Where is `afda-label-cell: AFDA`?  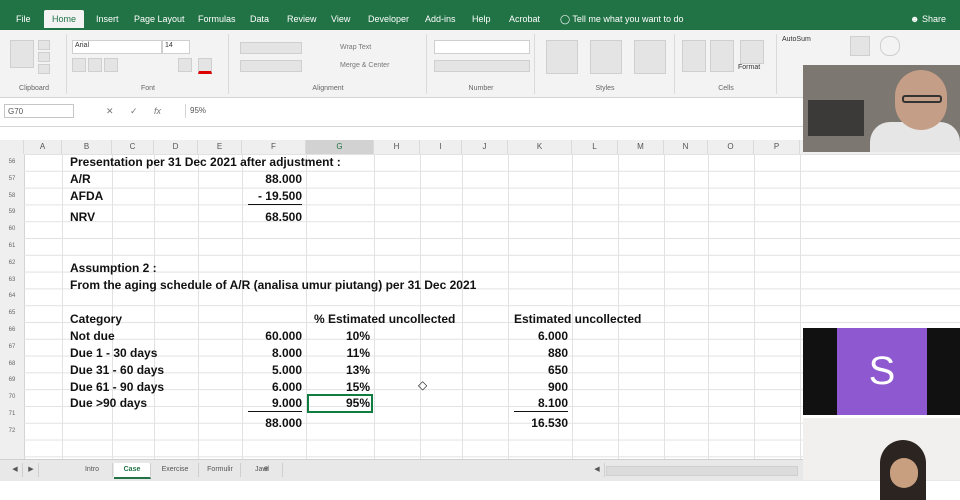 afda-label-cell: AFDA is located at coordinates (86, 196).